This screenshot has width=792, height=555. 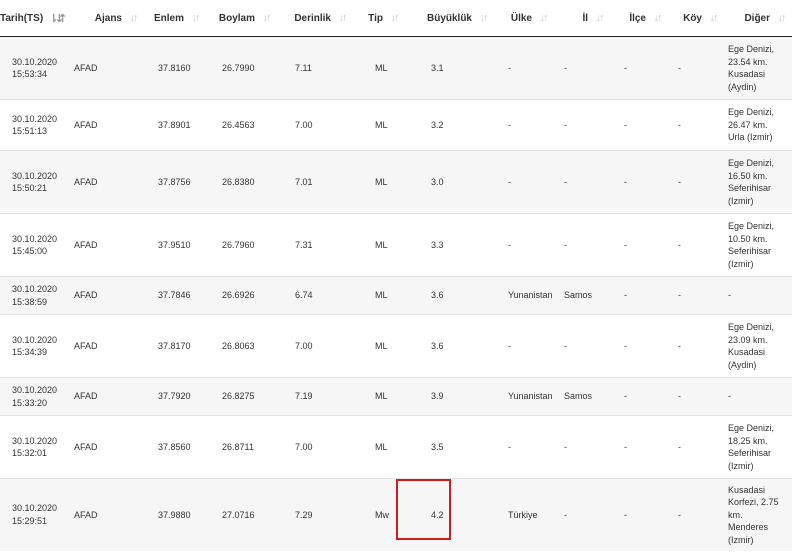 What do you see at coordinates (108, 18) in the screenshot?
I see `header-label: Ajans` at bounding box center [108, 18].